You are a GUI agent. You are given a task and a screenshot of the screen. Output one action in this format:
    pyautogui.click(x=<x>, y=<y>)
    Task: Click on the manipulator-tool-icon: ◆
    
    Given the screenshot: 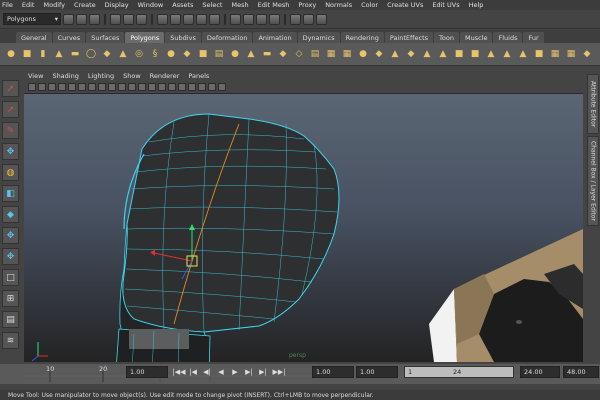 What is the action you would take?
    pyautogui.click(x=10, y=214)
    